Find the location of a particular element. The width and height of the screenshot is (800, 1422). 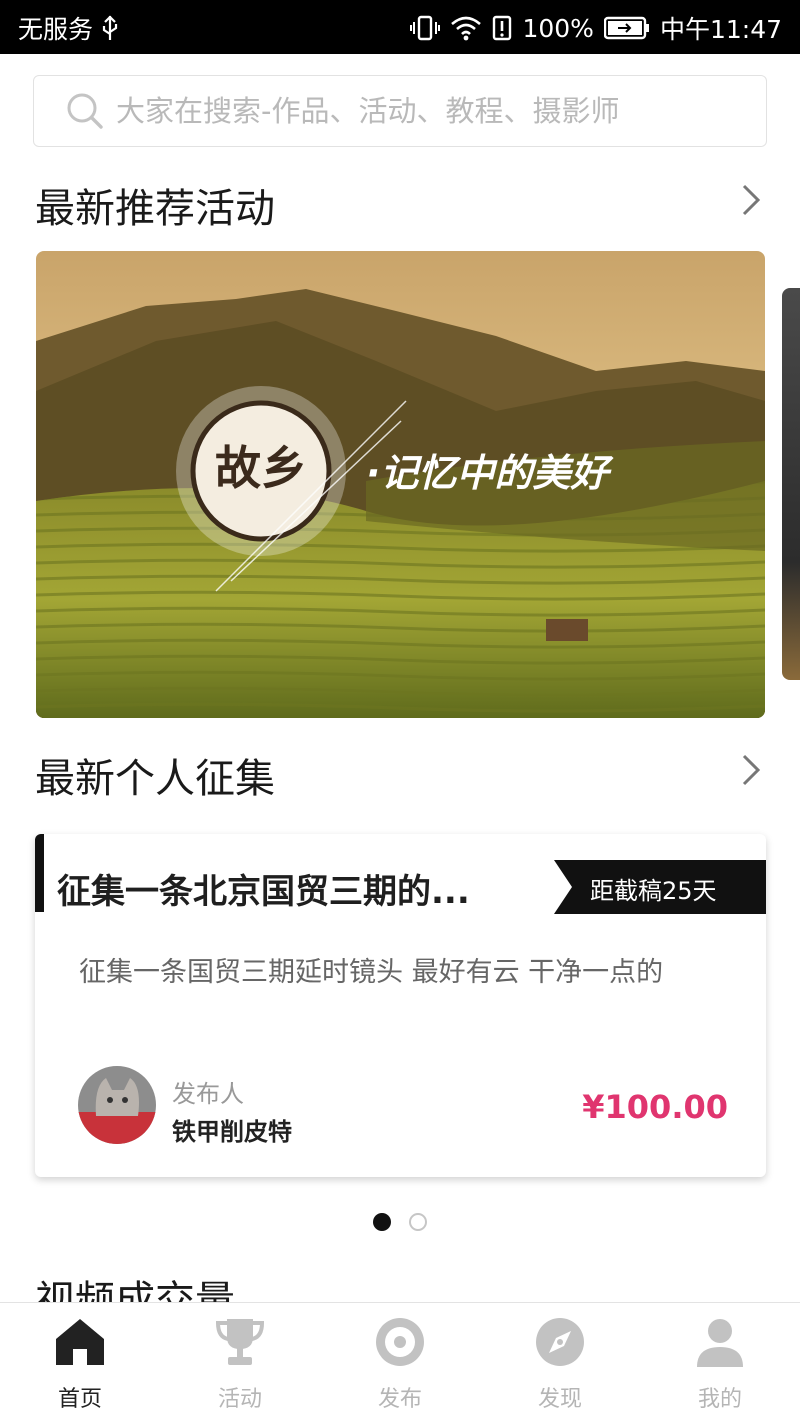

section-title-personal: 最新个人征集 is located at coordinates (155, 779).